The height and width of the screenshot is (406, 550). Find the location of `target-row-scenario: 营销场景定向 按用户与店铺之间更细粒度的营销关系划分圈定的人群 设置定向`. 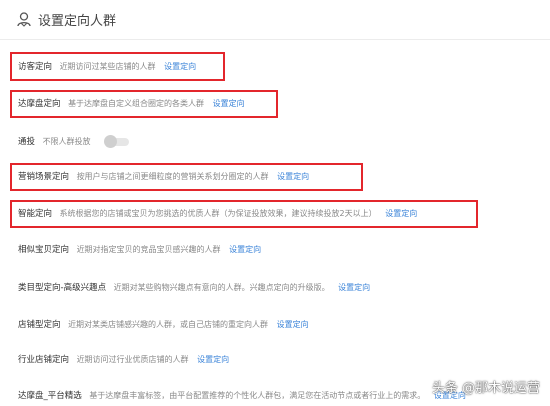

target-row-scenario: 营销场景定向 按用户与店铺之间更细粒度的营销关系划分圈定的人群 设置定向 is located at coordinates (163, 177).